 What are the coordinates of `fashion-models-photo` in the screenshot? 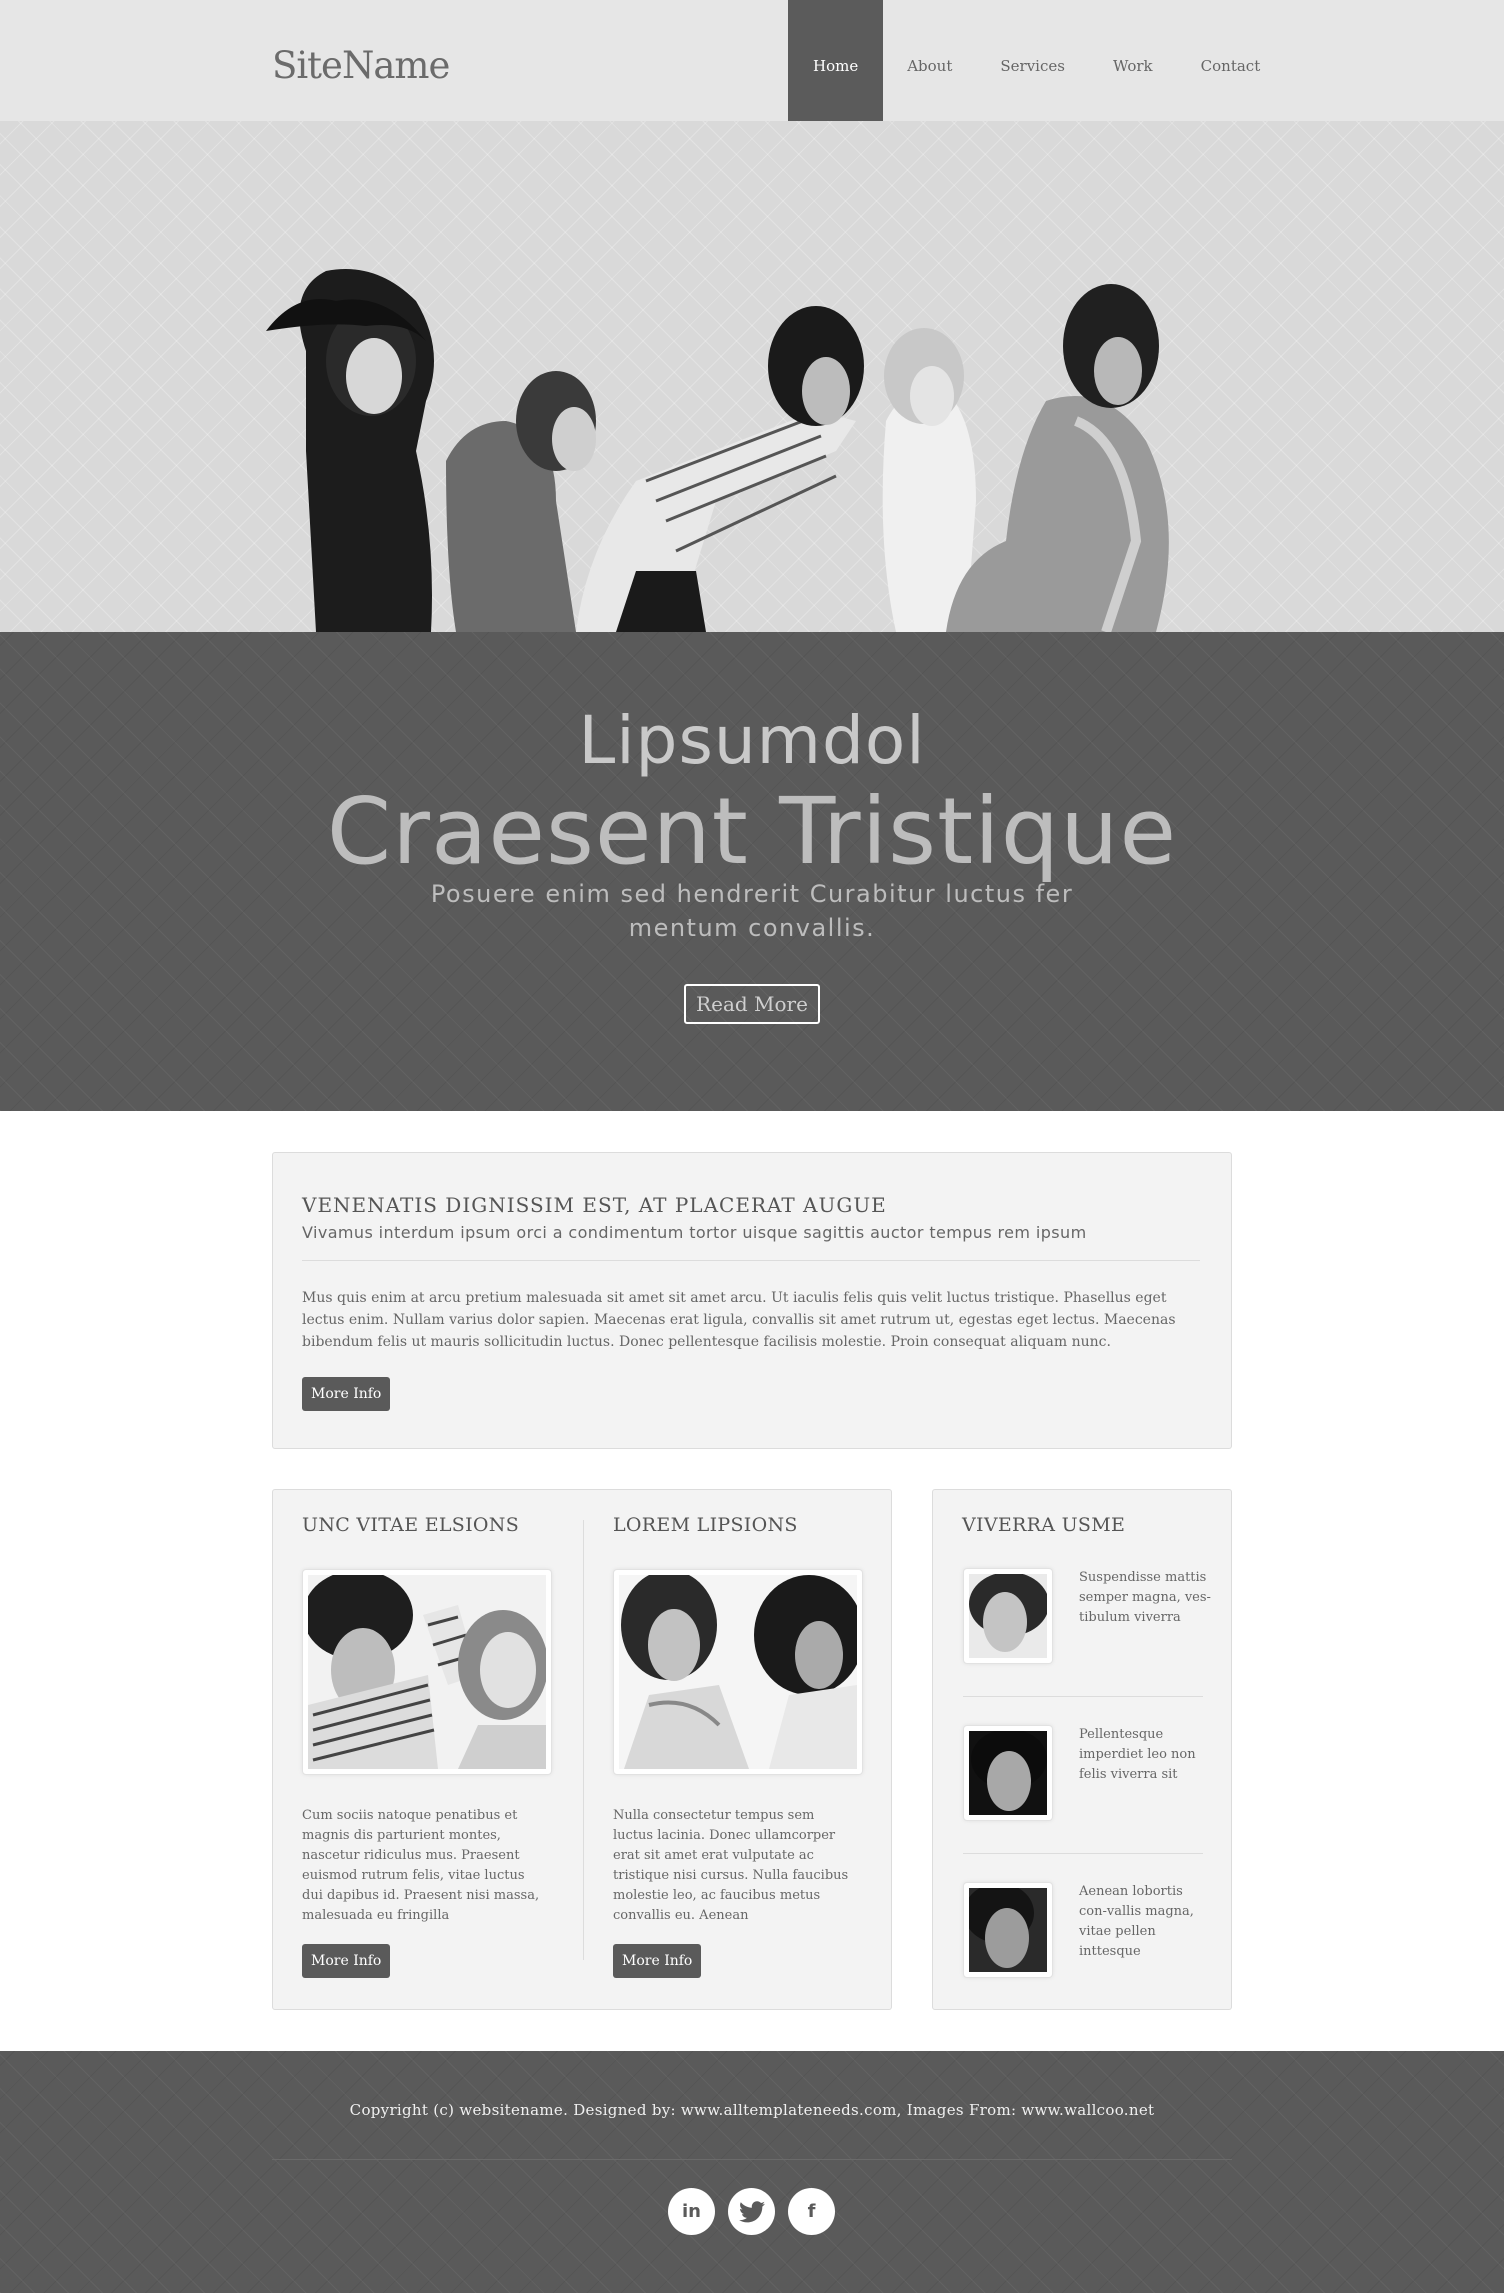 It's located at (717, 450).